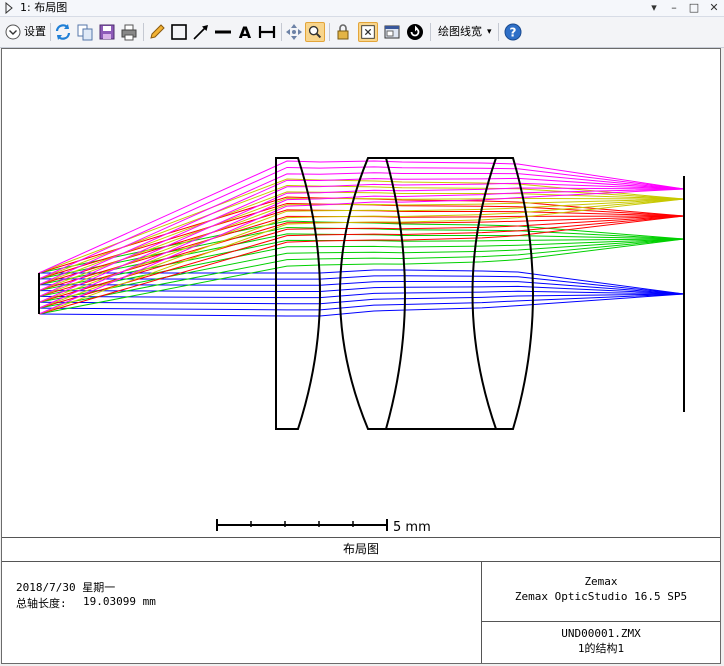 The height and width of the screenshot is (666, 724). What do you see at coordinates (694, 8) in the screenshot?
I see `maximize-icon: □` at bounding box center [694, 8].